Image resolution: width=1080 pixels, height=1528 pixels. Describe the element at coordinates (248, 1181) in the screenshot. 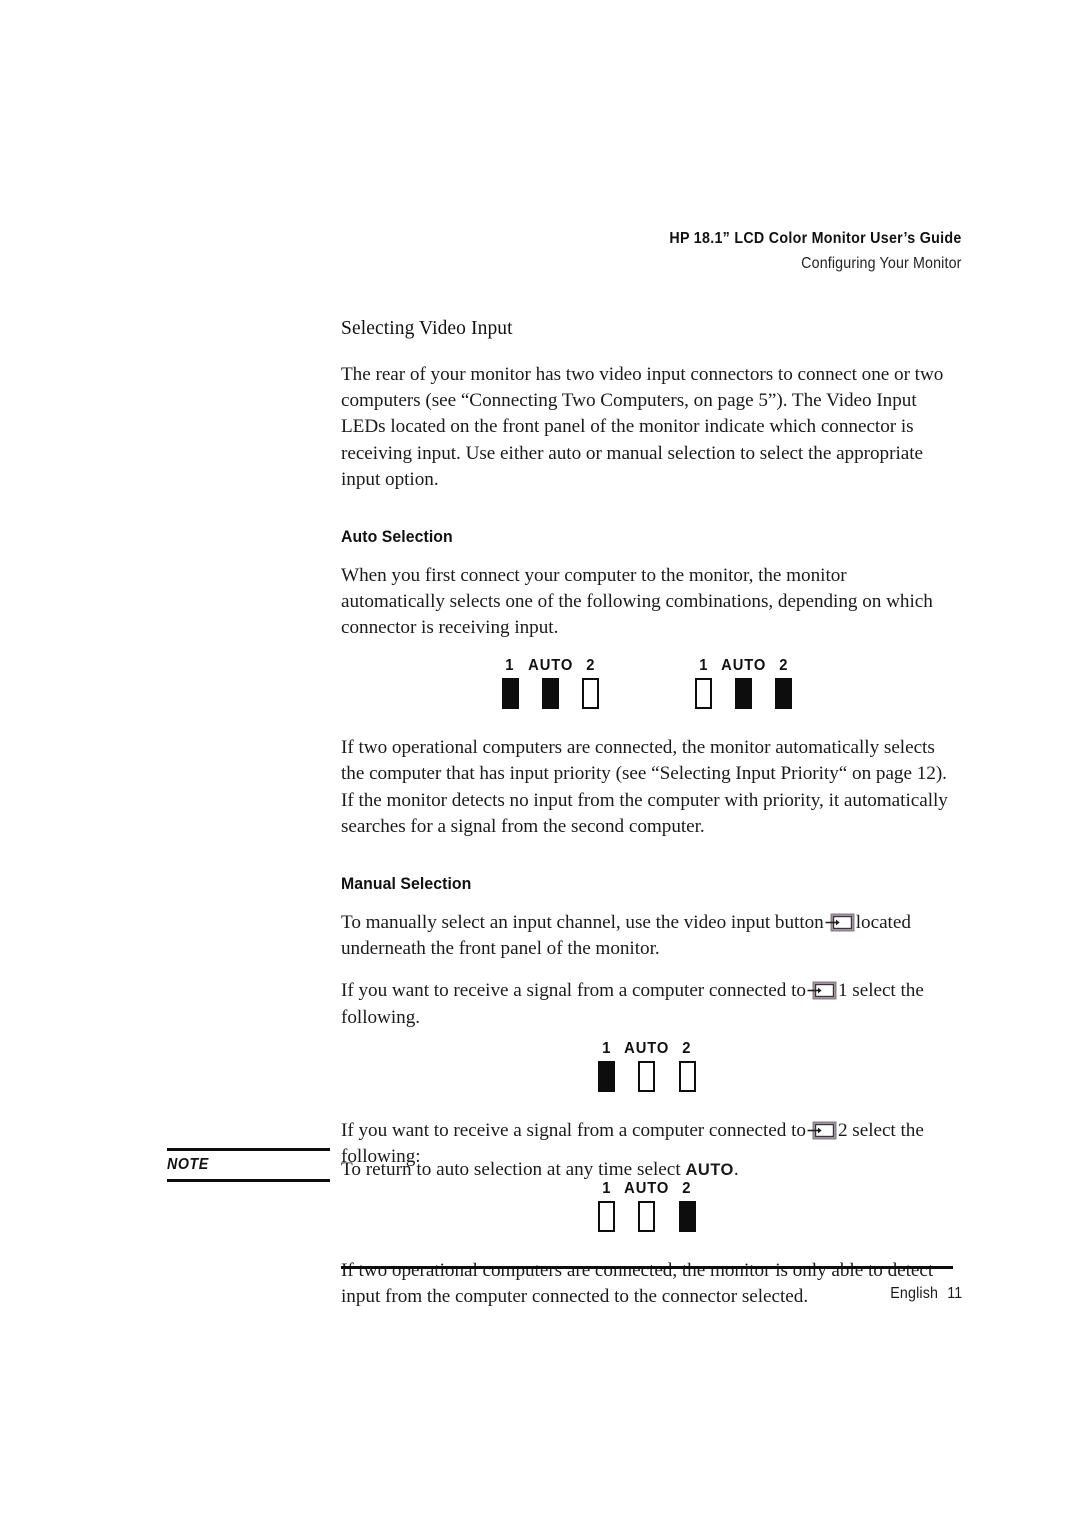

I see `note-rule-bottom` at that location.